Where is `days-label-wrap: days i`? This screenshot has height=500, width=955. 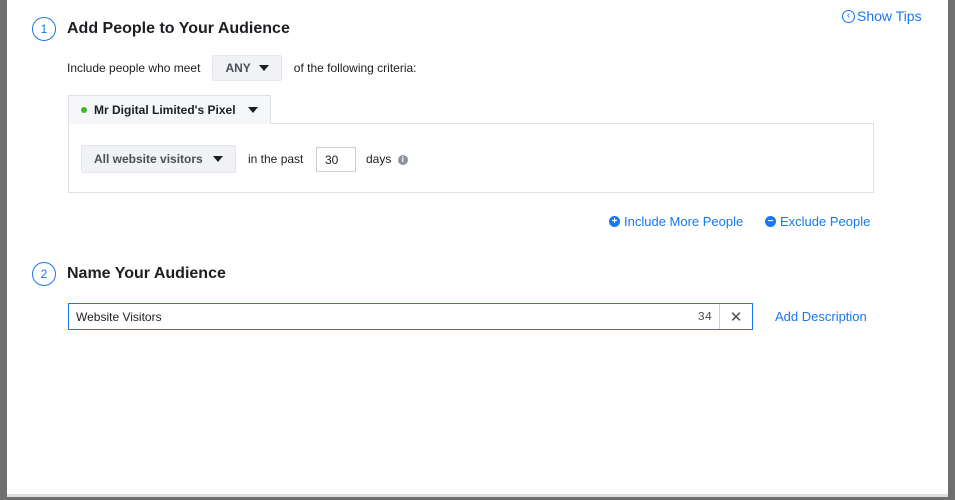
days-label-wrap: days i is located at coordinates (387, 159).